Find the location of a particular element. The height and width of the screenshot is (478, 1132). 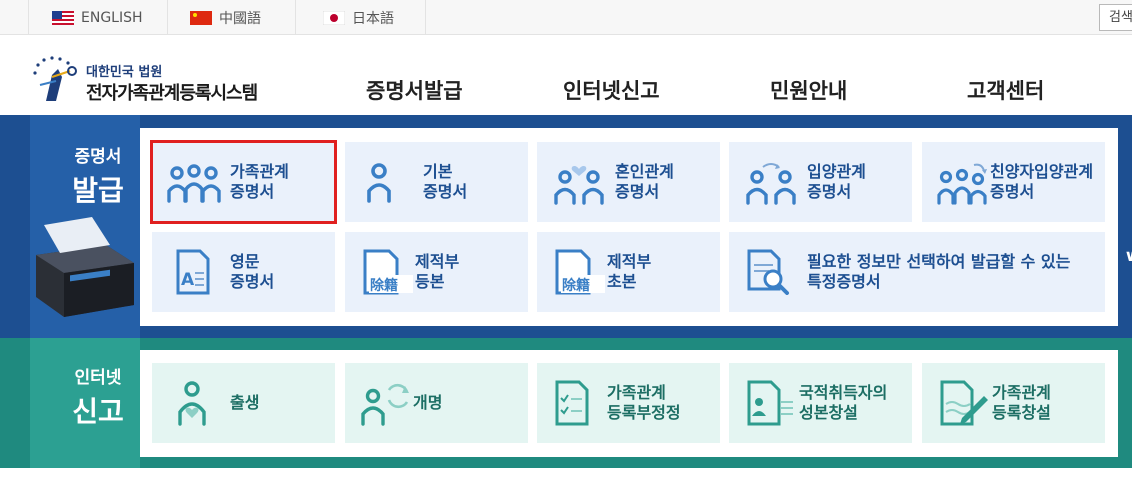

tile-adoption-certificate: 입양관계 증명서 is located at coordinates (820, 182).